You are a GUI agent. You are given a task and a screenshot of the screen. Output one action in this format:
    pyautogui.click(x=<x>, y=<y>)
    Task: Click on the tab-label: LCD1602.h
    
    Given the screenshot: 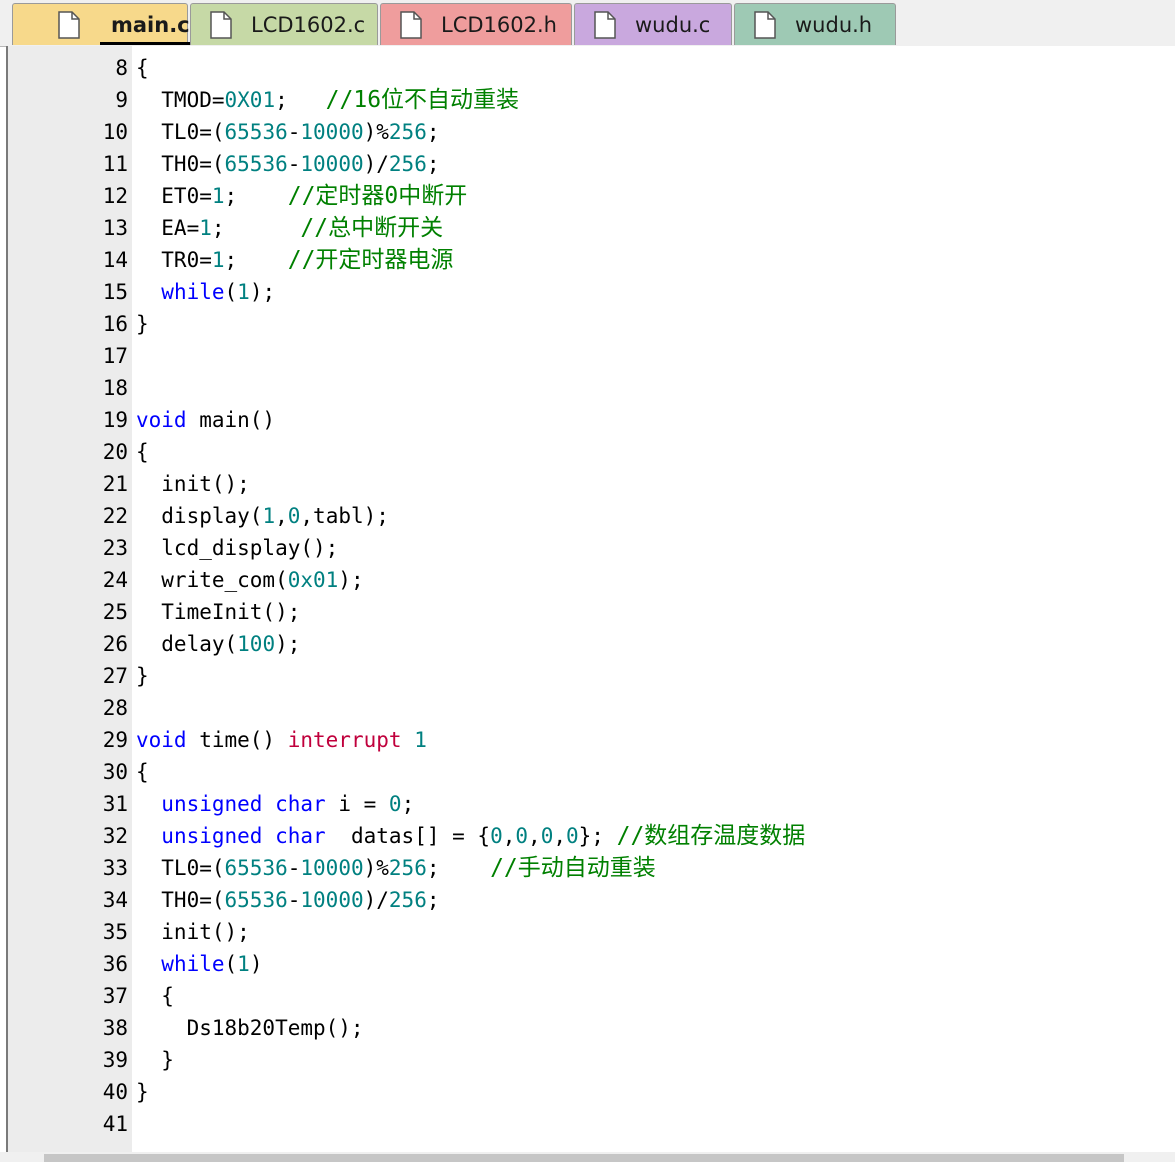 What is the action you would take?
    pyautogui.click(x=499, y=25)
    